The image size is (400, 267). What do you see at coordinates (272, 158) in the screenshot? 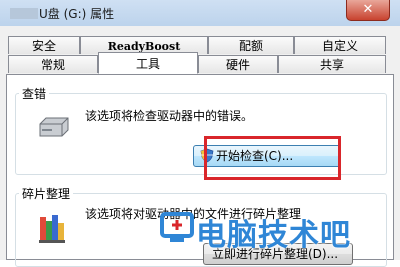
I see `highlight-box` at bounding box center [272, 158].